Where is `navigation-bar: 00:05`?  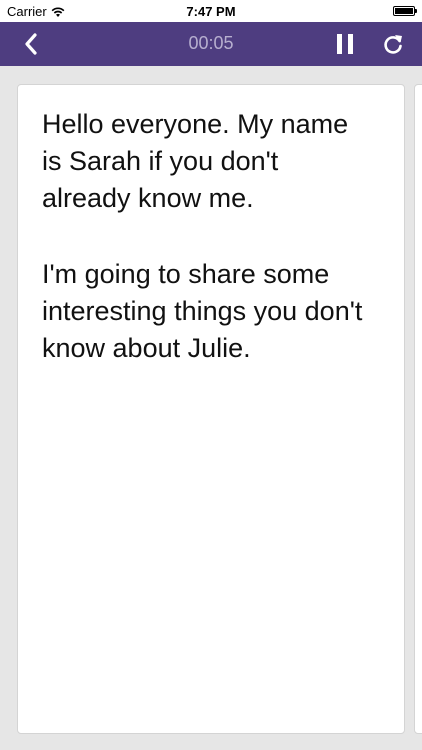 navigation-bar: 00:05 is located at coordinates (211, 44).